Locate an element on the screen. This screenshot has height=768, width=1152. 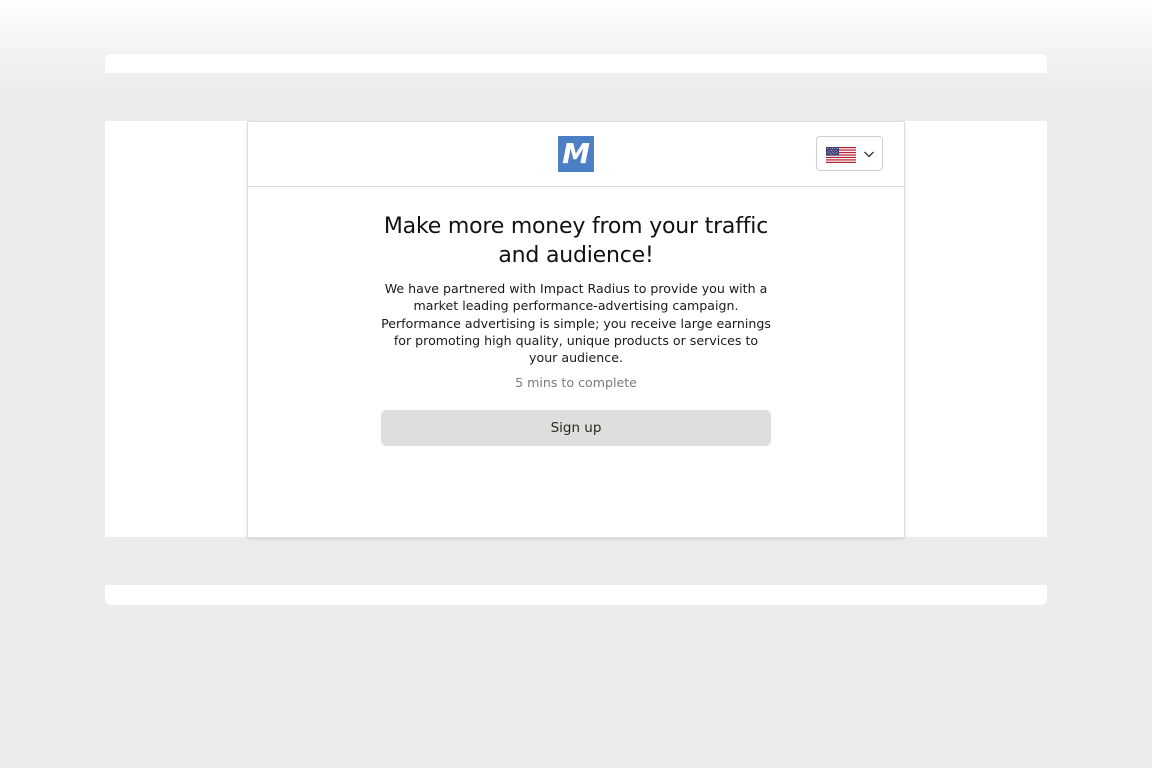
us-flag-icon is located at coordinates (841, 155).